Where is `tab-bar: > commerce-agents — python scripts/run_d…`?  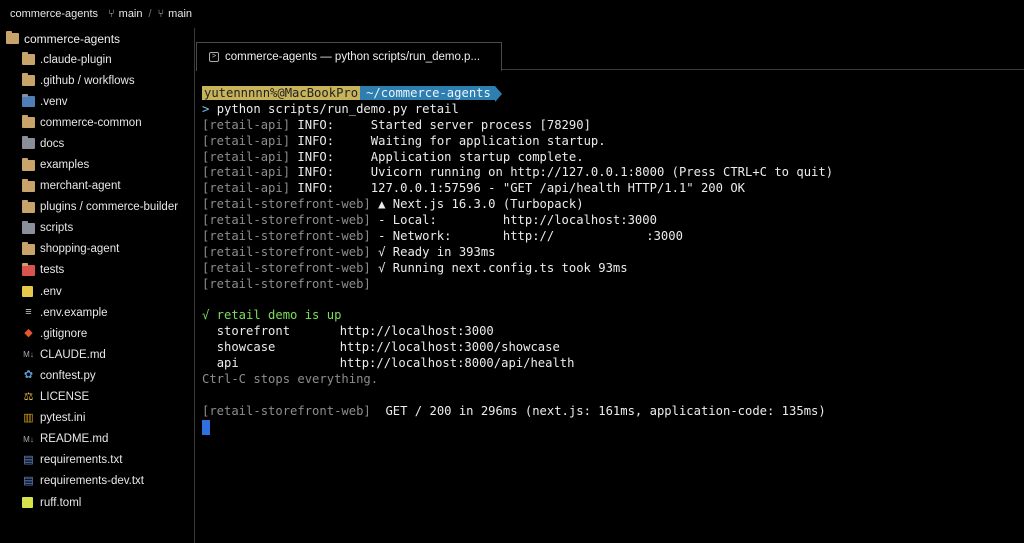 tab-bar: > commerce-agents — python scripts/run_d… is located at coordinates (610, 56).